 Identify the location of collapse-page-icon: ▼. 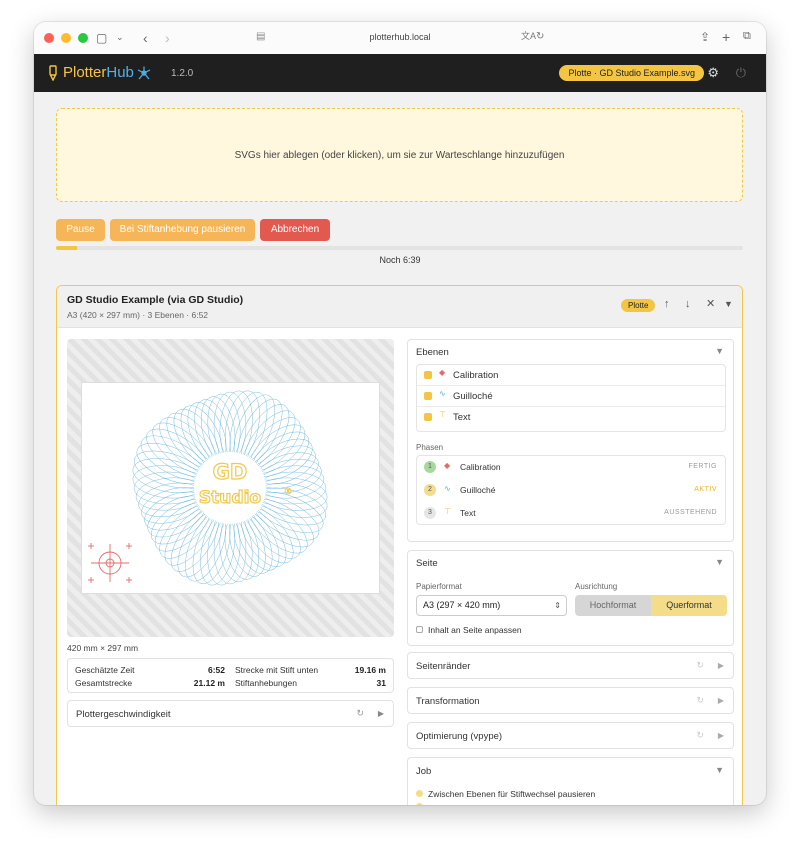
(719, 562).